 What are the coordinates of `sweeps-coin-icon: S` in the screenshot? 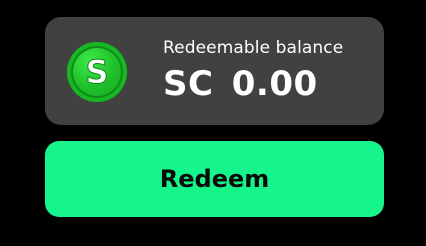 It's located at (97, 72).